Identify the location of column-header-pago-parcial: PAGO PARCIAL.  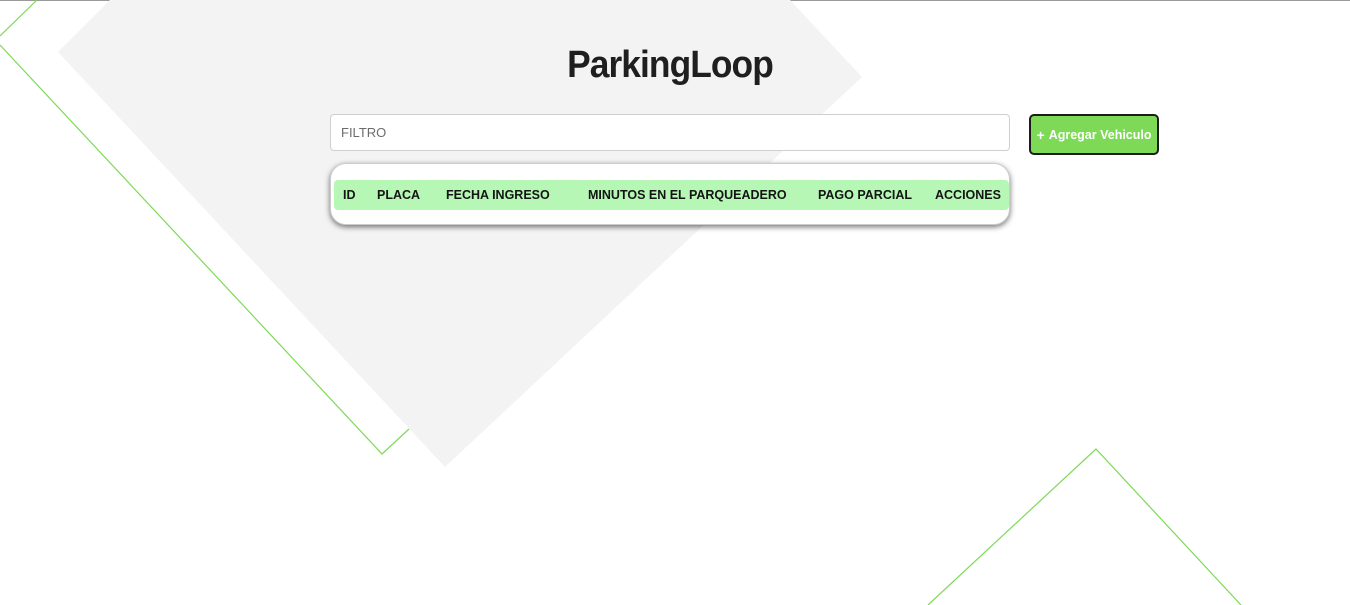
(865, 195).